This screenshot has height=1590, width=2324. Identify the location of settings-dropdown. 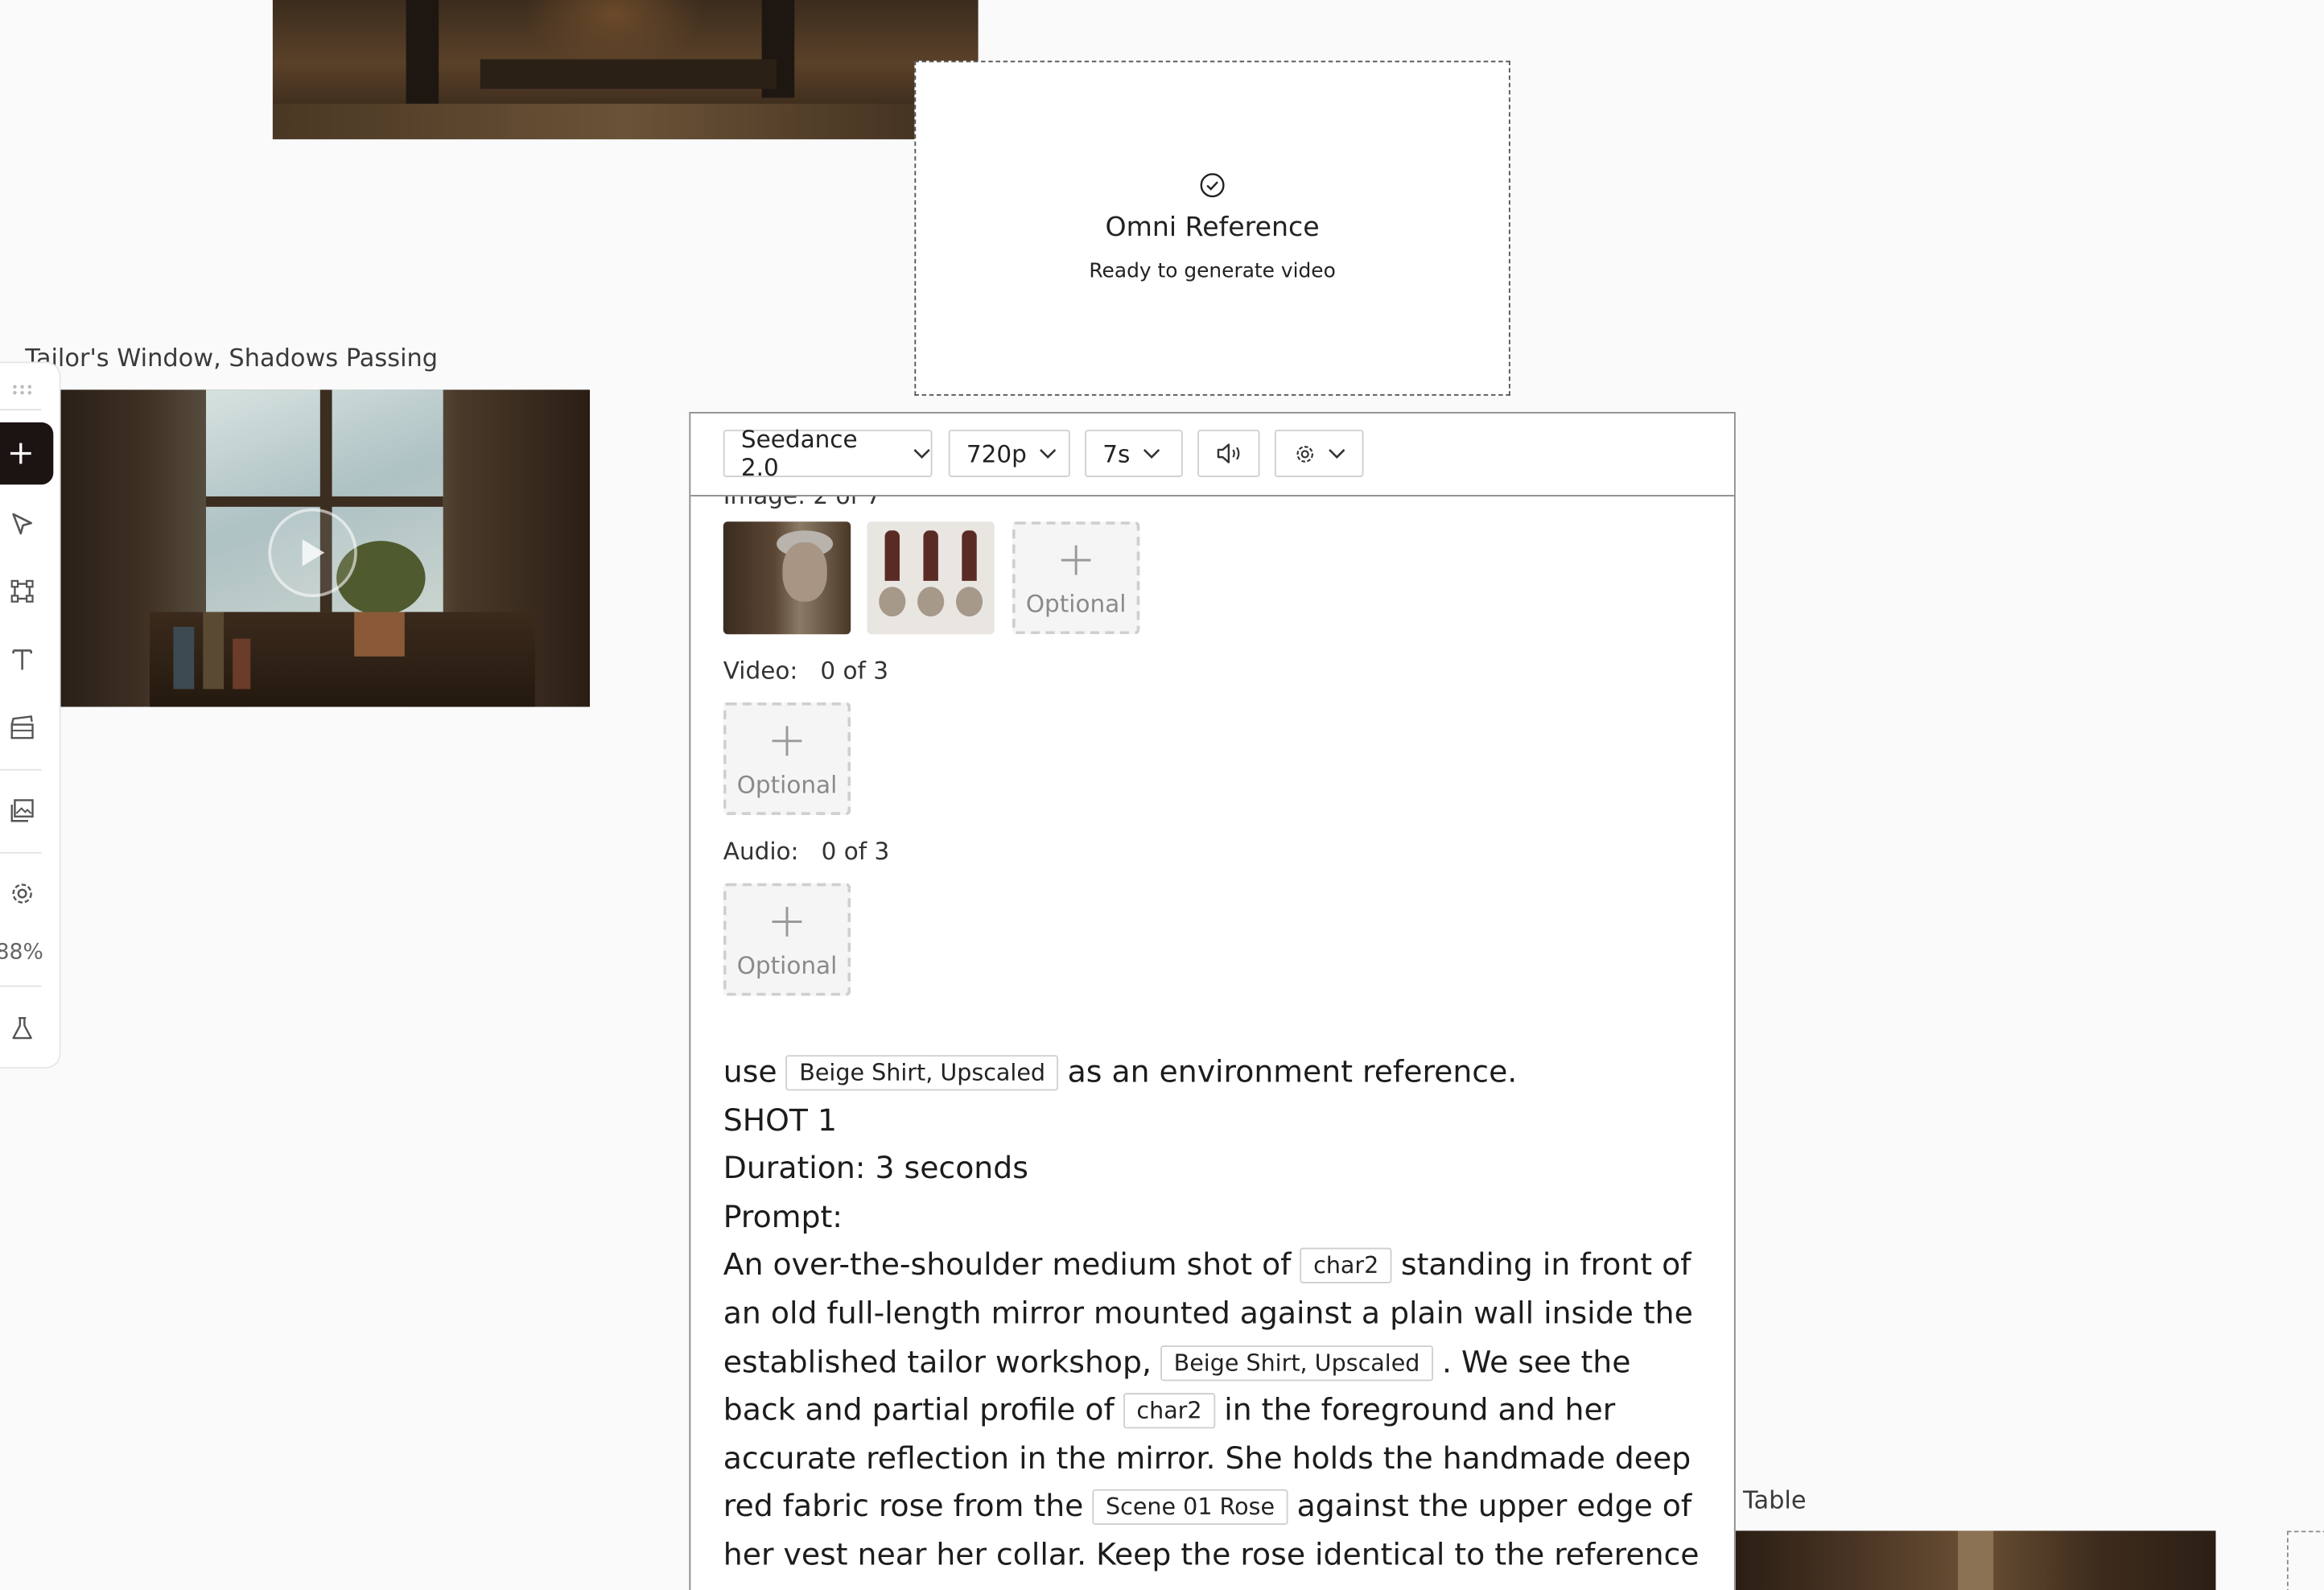
(1319, 453).